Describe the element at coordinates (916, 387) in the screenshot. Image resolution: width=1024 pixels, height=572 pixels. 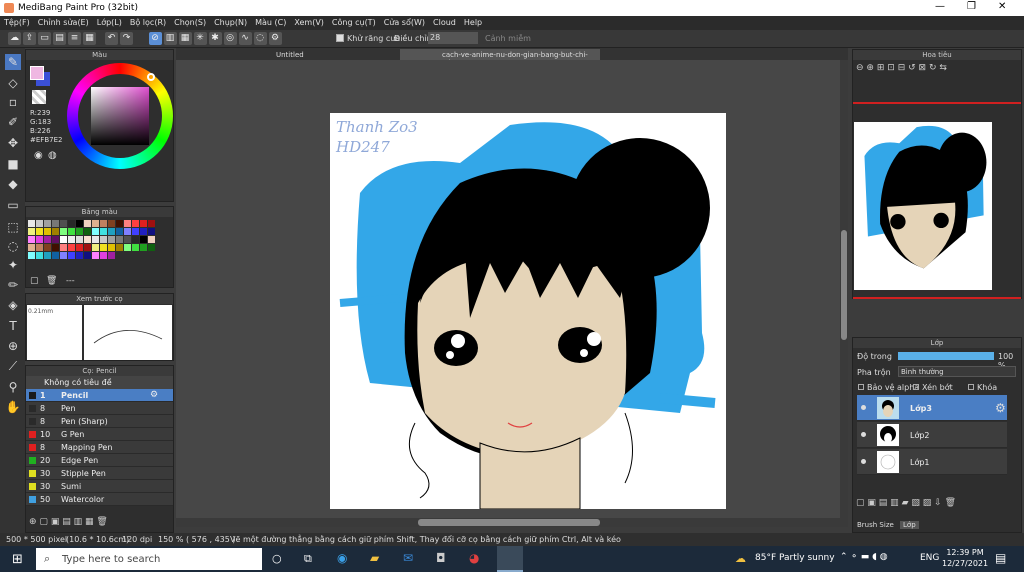
I see `clipping-checkbox` at that location.